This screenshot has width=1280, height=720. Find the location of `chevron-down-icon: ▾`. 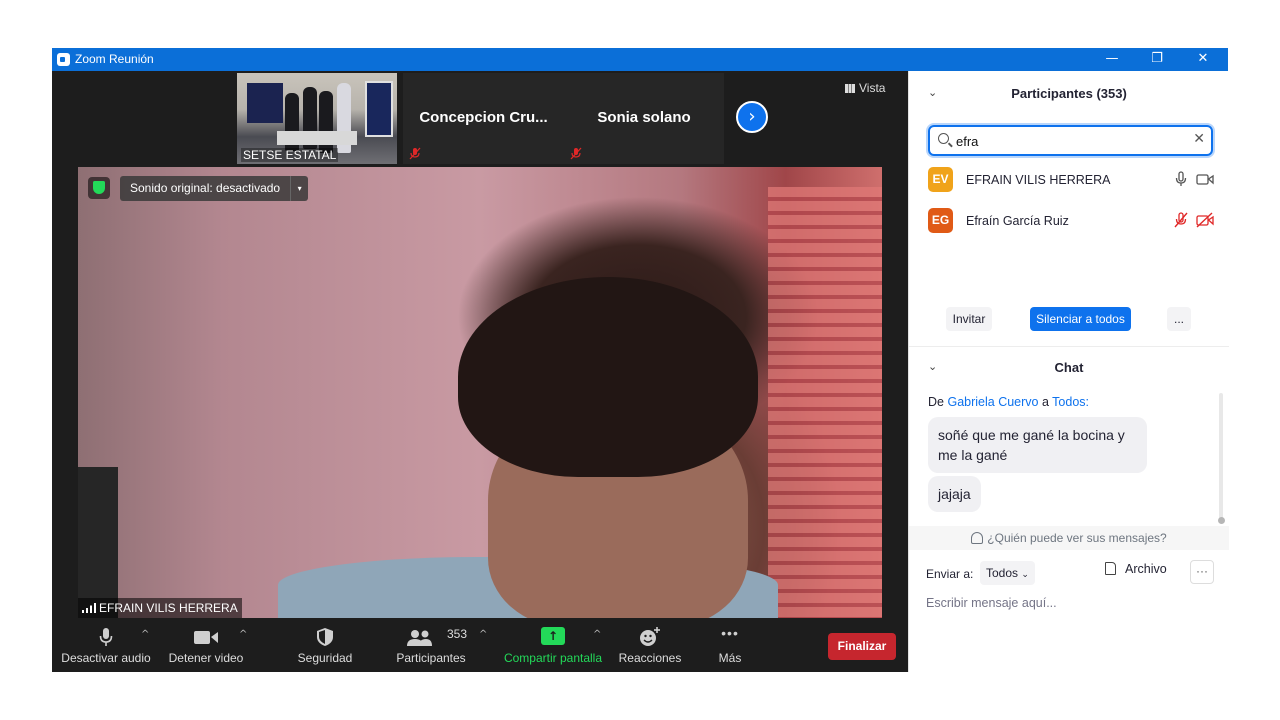

chevron-down-icon: ▾ is located at coordinates (299, 188).